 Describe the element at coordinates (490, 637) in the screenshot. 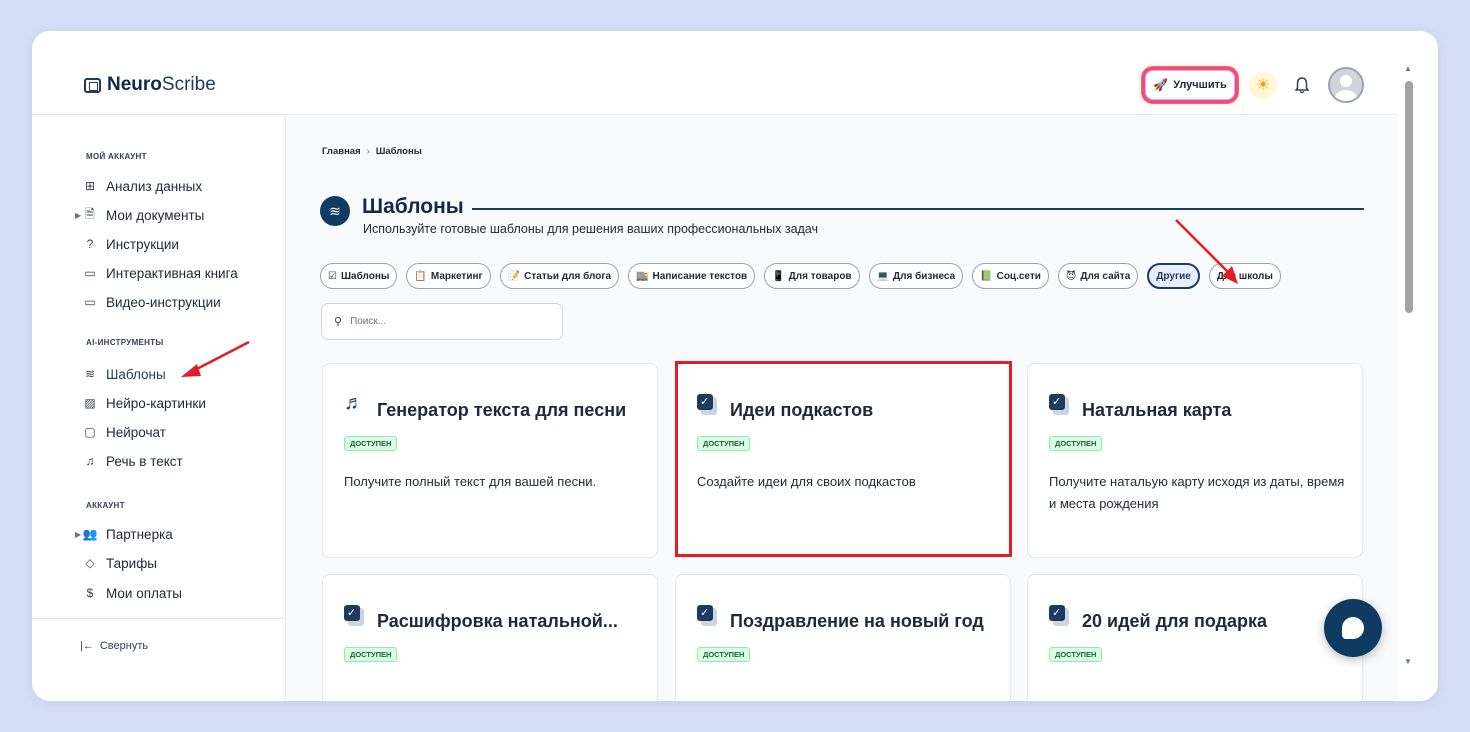

I see `template-card: ✓ Расшифровка натальной... ДОСТУПЕН` at that location.